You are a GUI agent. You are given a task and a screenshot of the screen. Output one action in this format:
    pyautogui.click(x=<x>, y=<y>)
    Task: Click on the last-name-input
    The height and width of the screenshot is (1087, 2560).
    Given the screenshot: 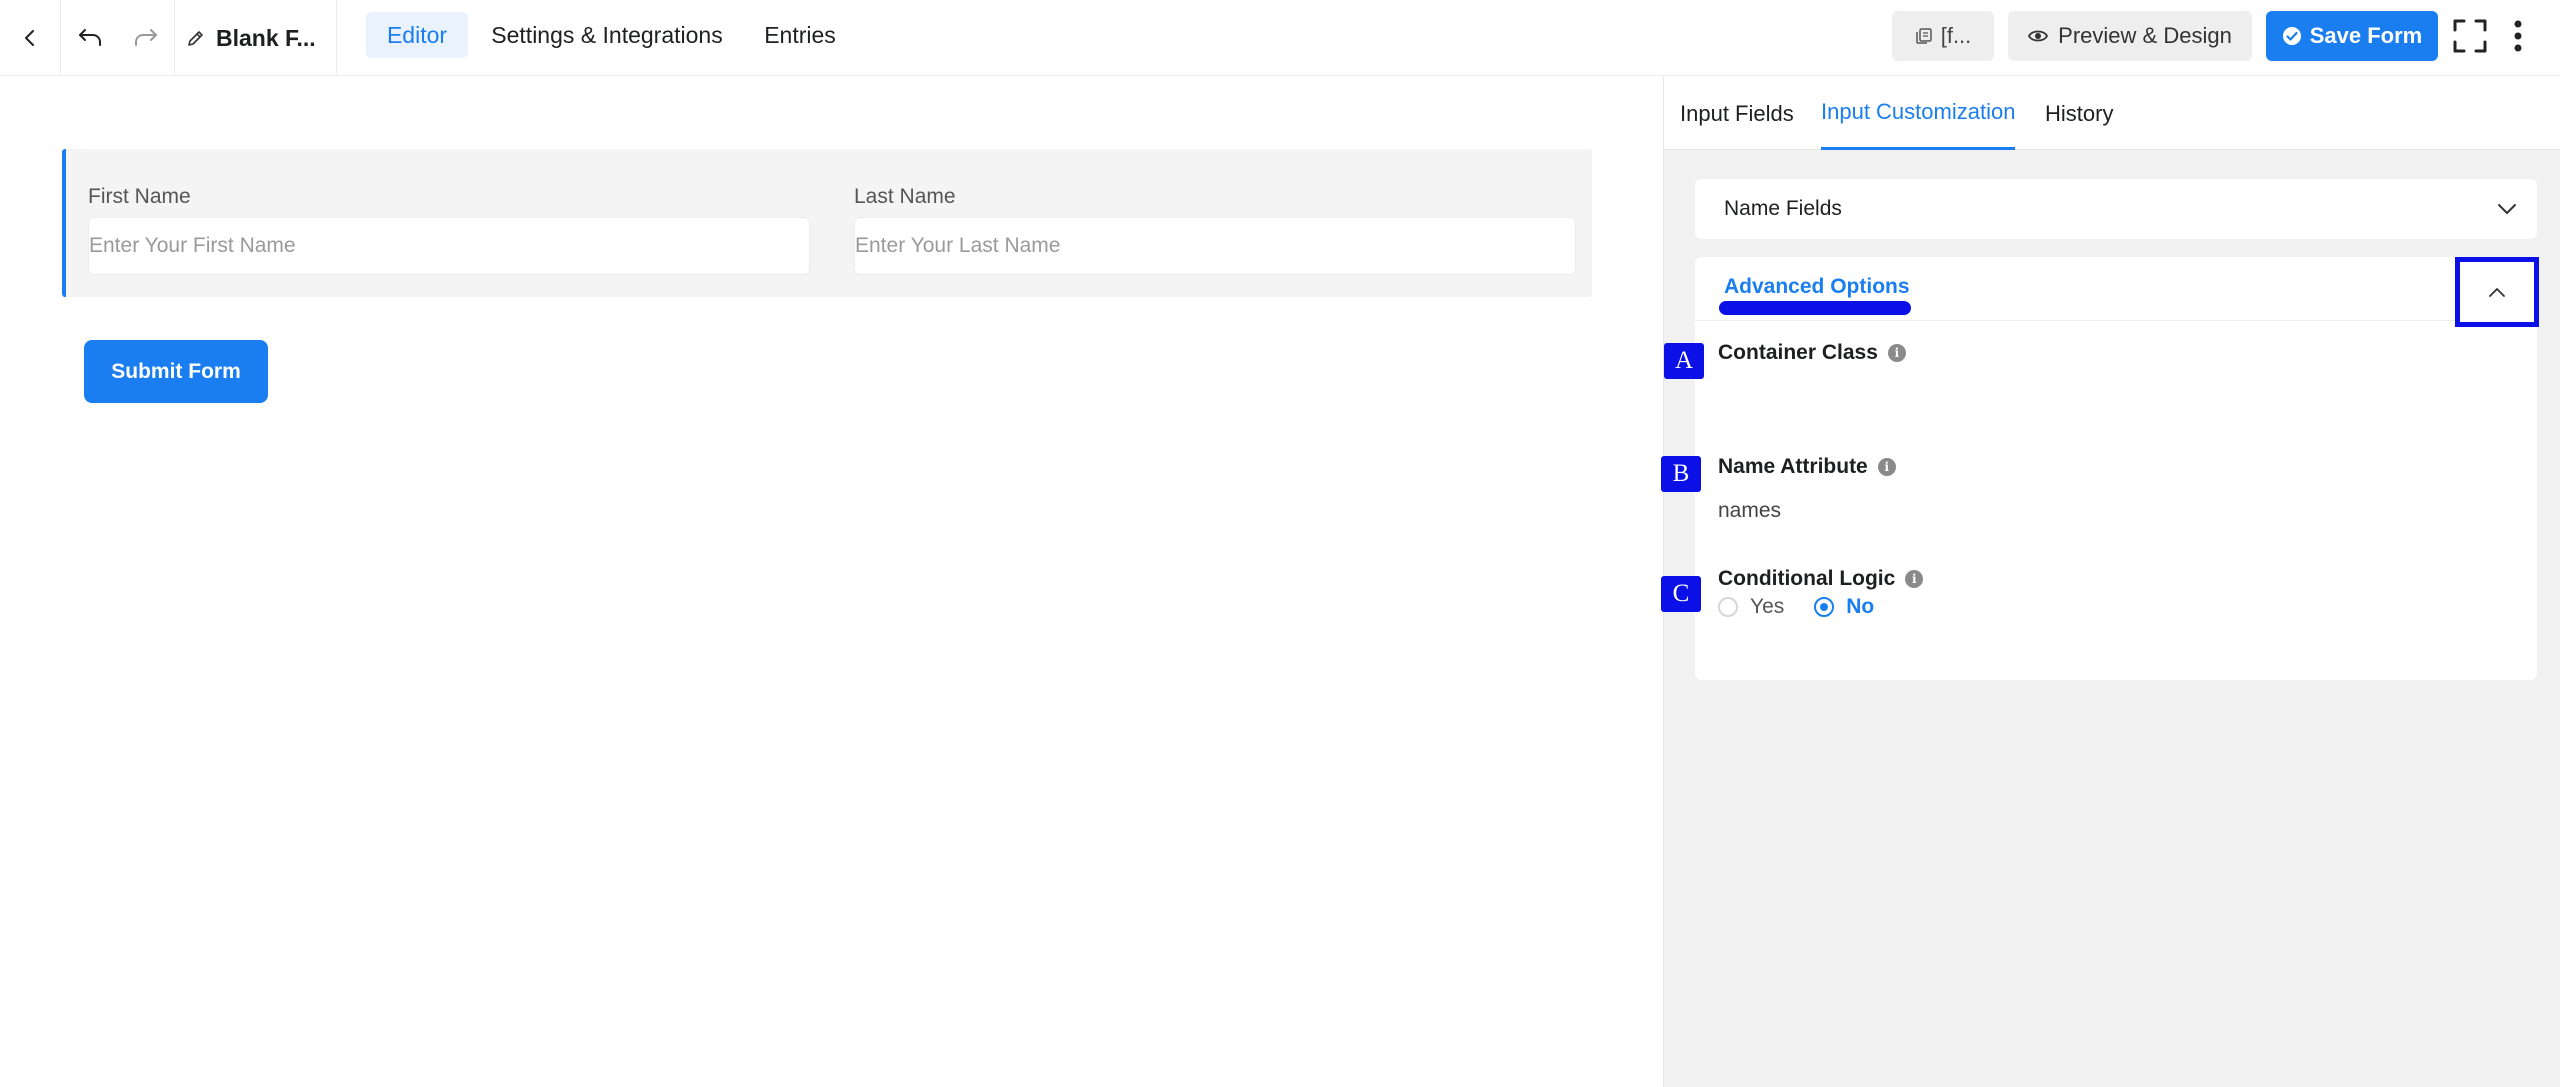 What is the action you would take?
    pyautogui.click(x=1215, y=246)
    